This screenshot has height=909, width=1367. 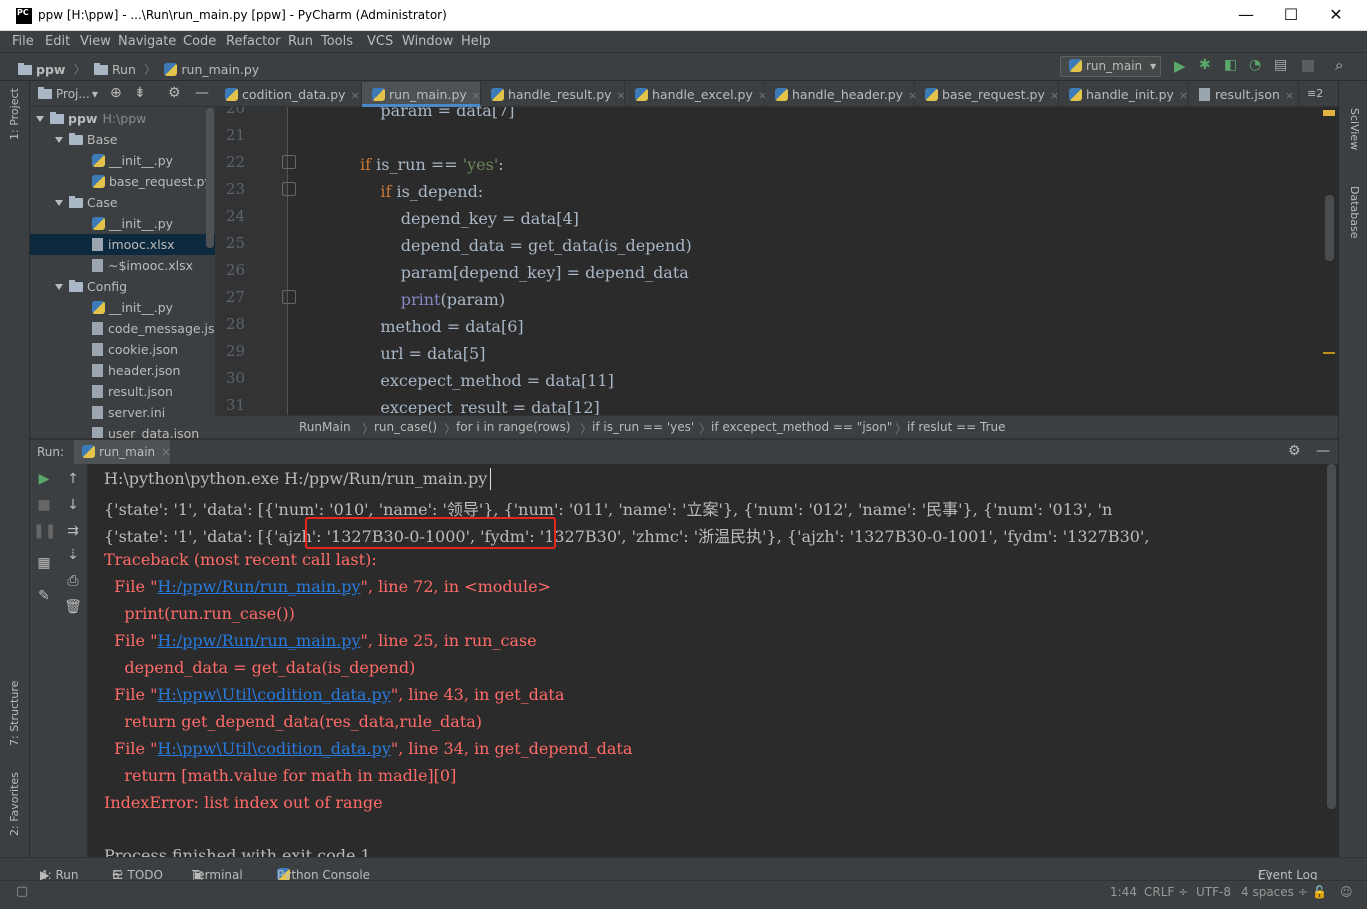 What do you see at coordinates (1213, 892) in the screenshot?
I see `file-encoding: UTF-8` at bounding box center [1213, 892].